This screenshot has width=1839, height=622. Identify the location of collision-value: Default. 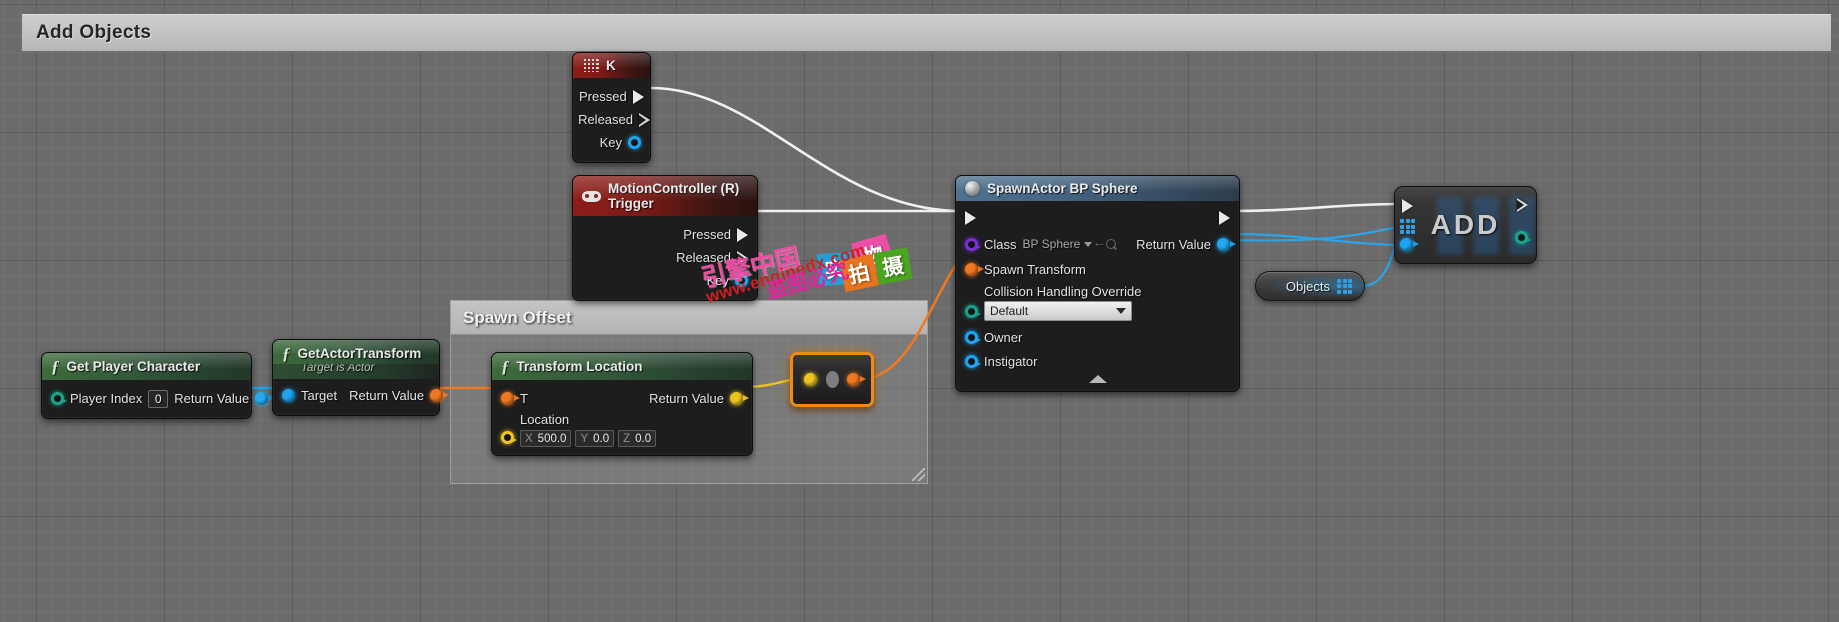
(1009, 311).